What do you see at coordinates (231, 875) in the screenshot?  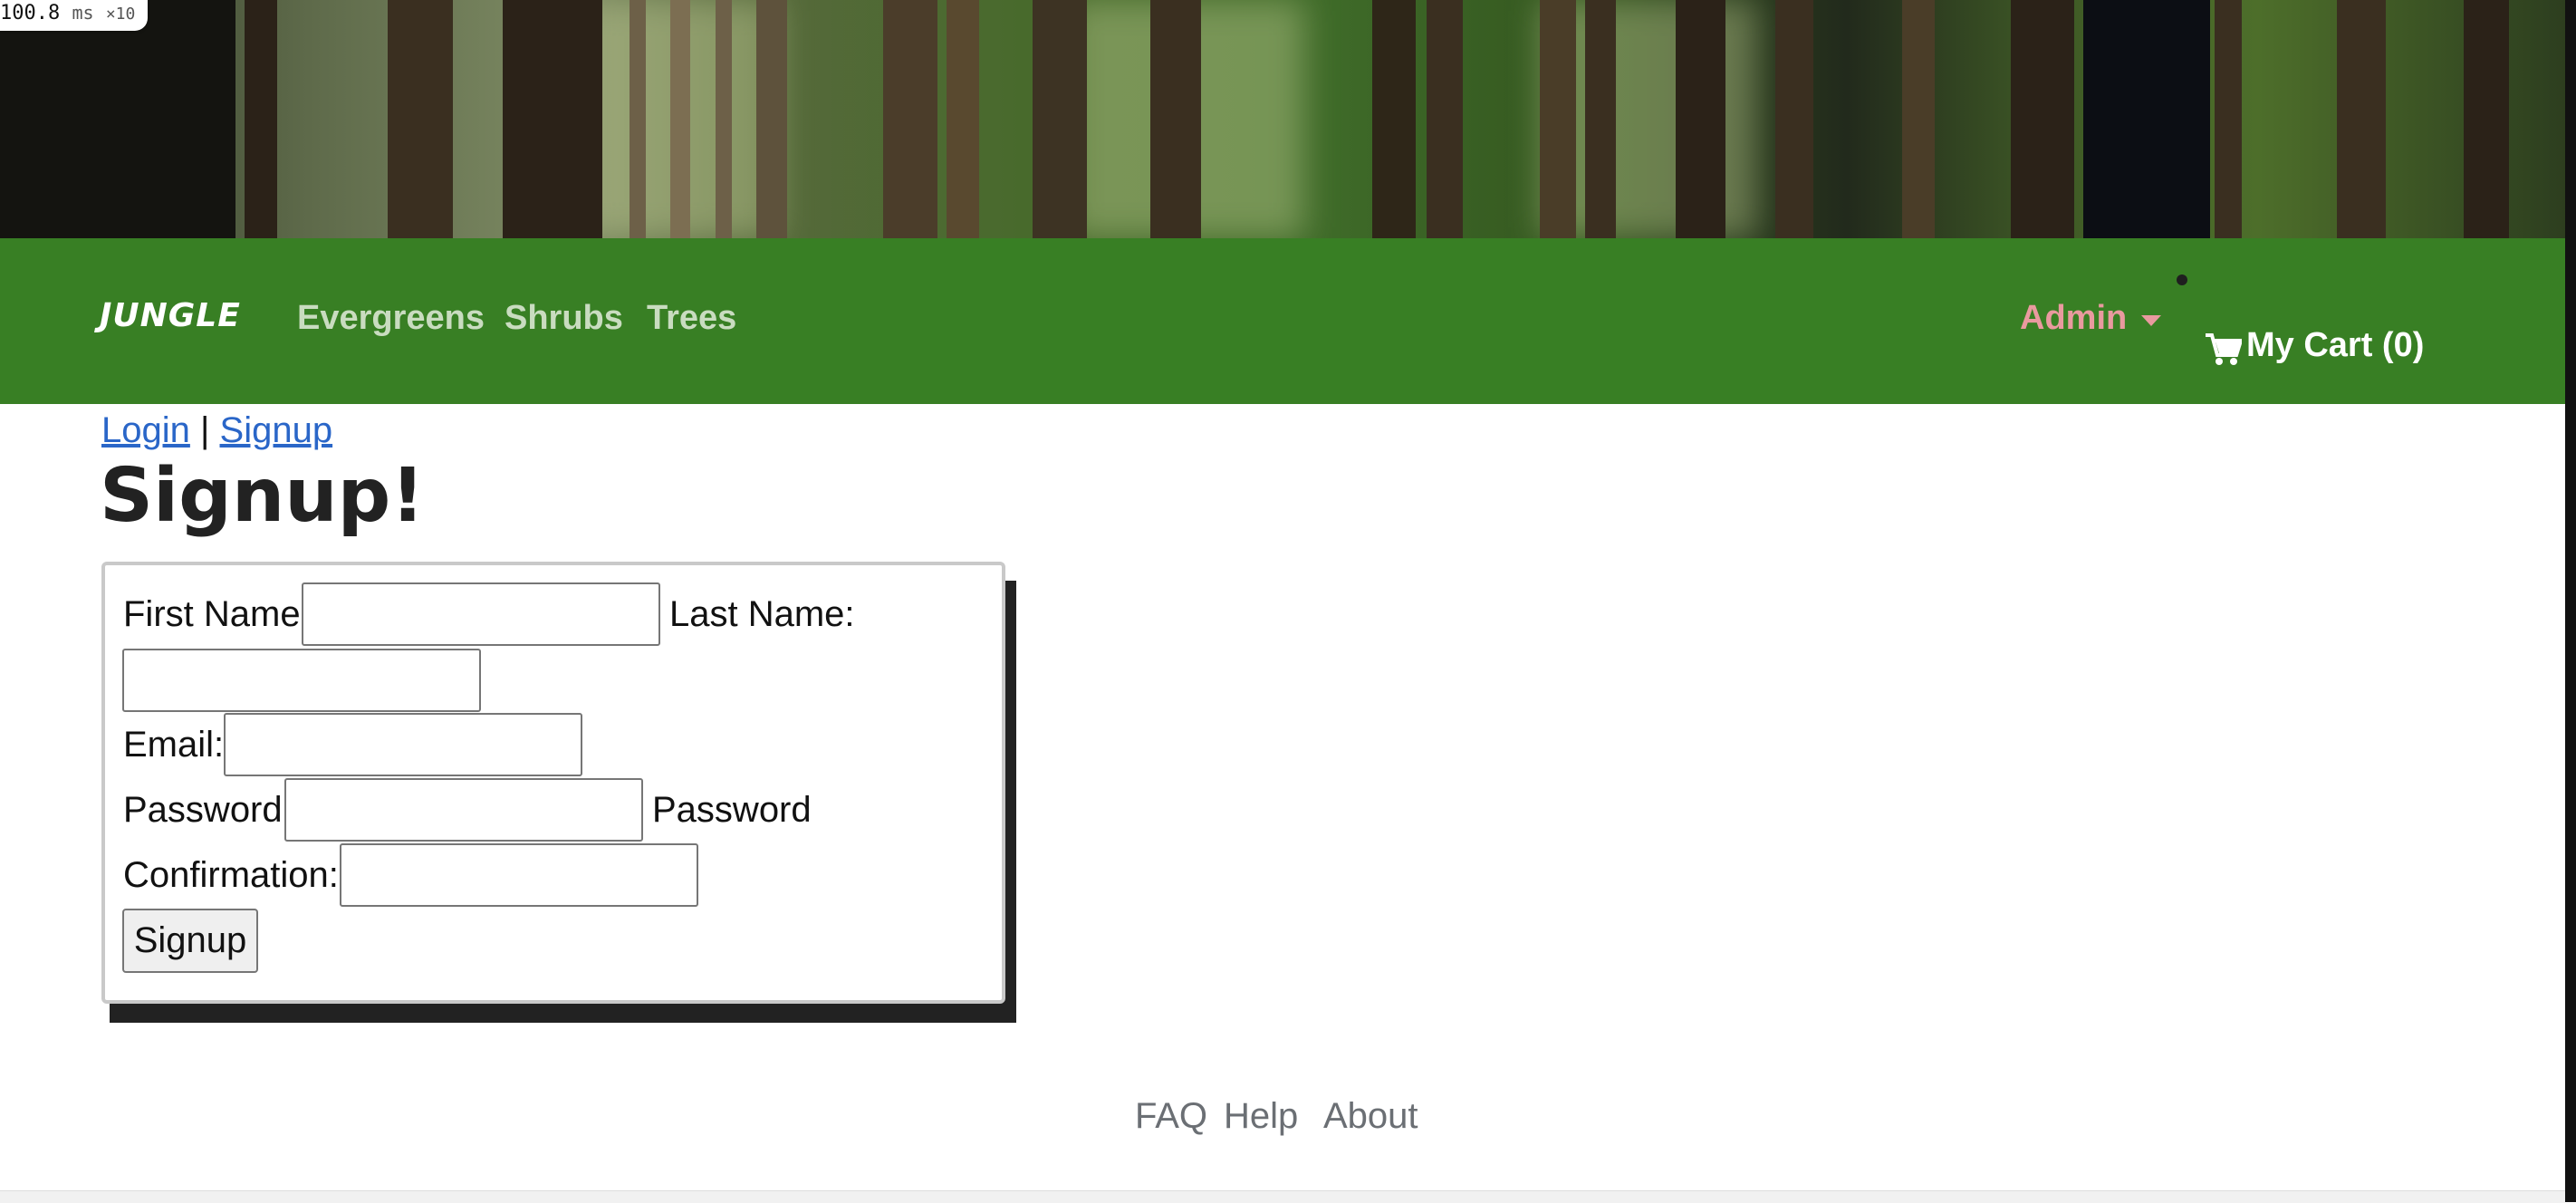 I see `password-confirmation-label-line2: Confirmation:` at bounding box center [231, 875].